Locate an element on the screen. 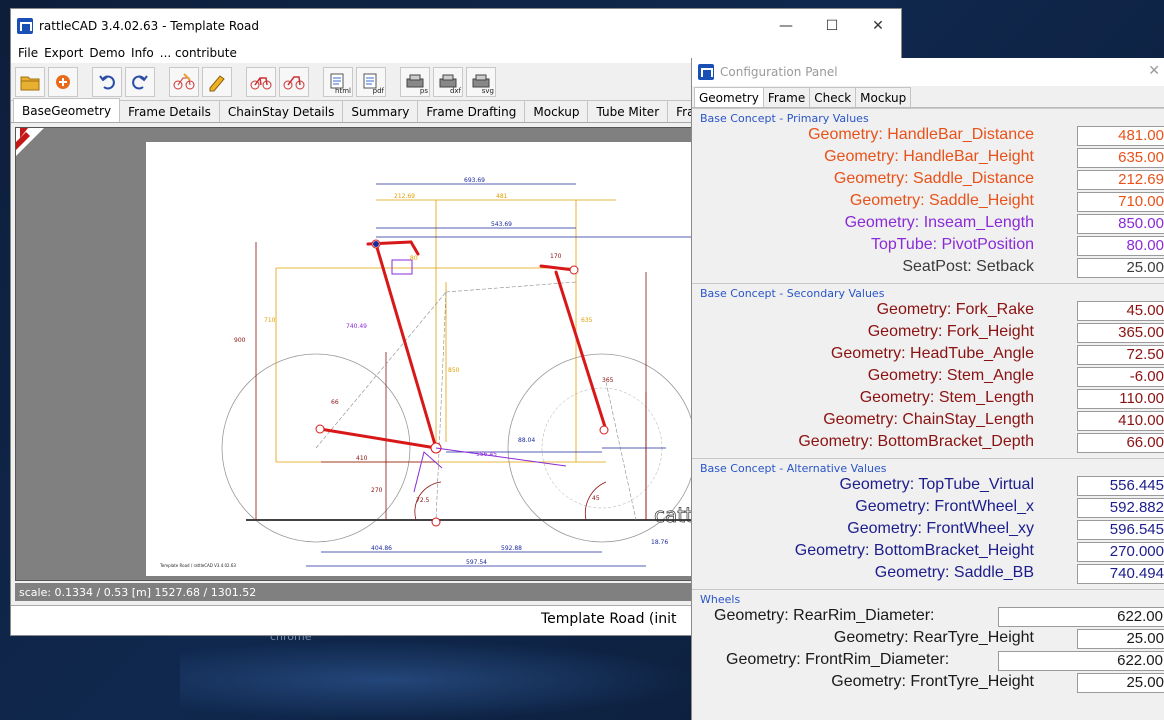 This screenshot has height=720, width=1164. param-label: Geometry: RearRim_Diameter: is located at coordinates (824, 615).